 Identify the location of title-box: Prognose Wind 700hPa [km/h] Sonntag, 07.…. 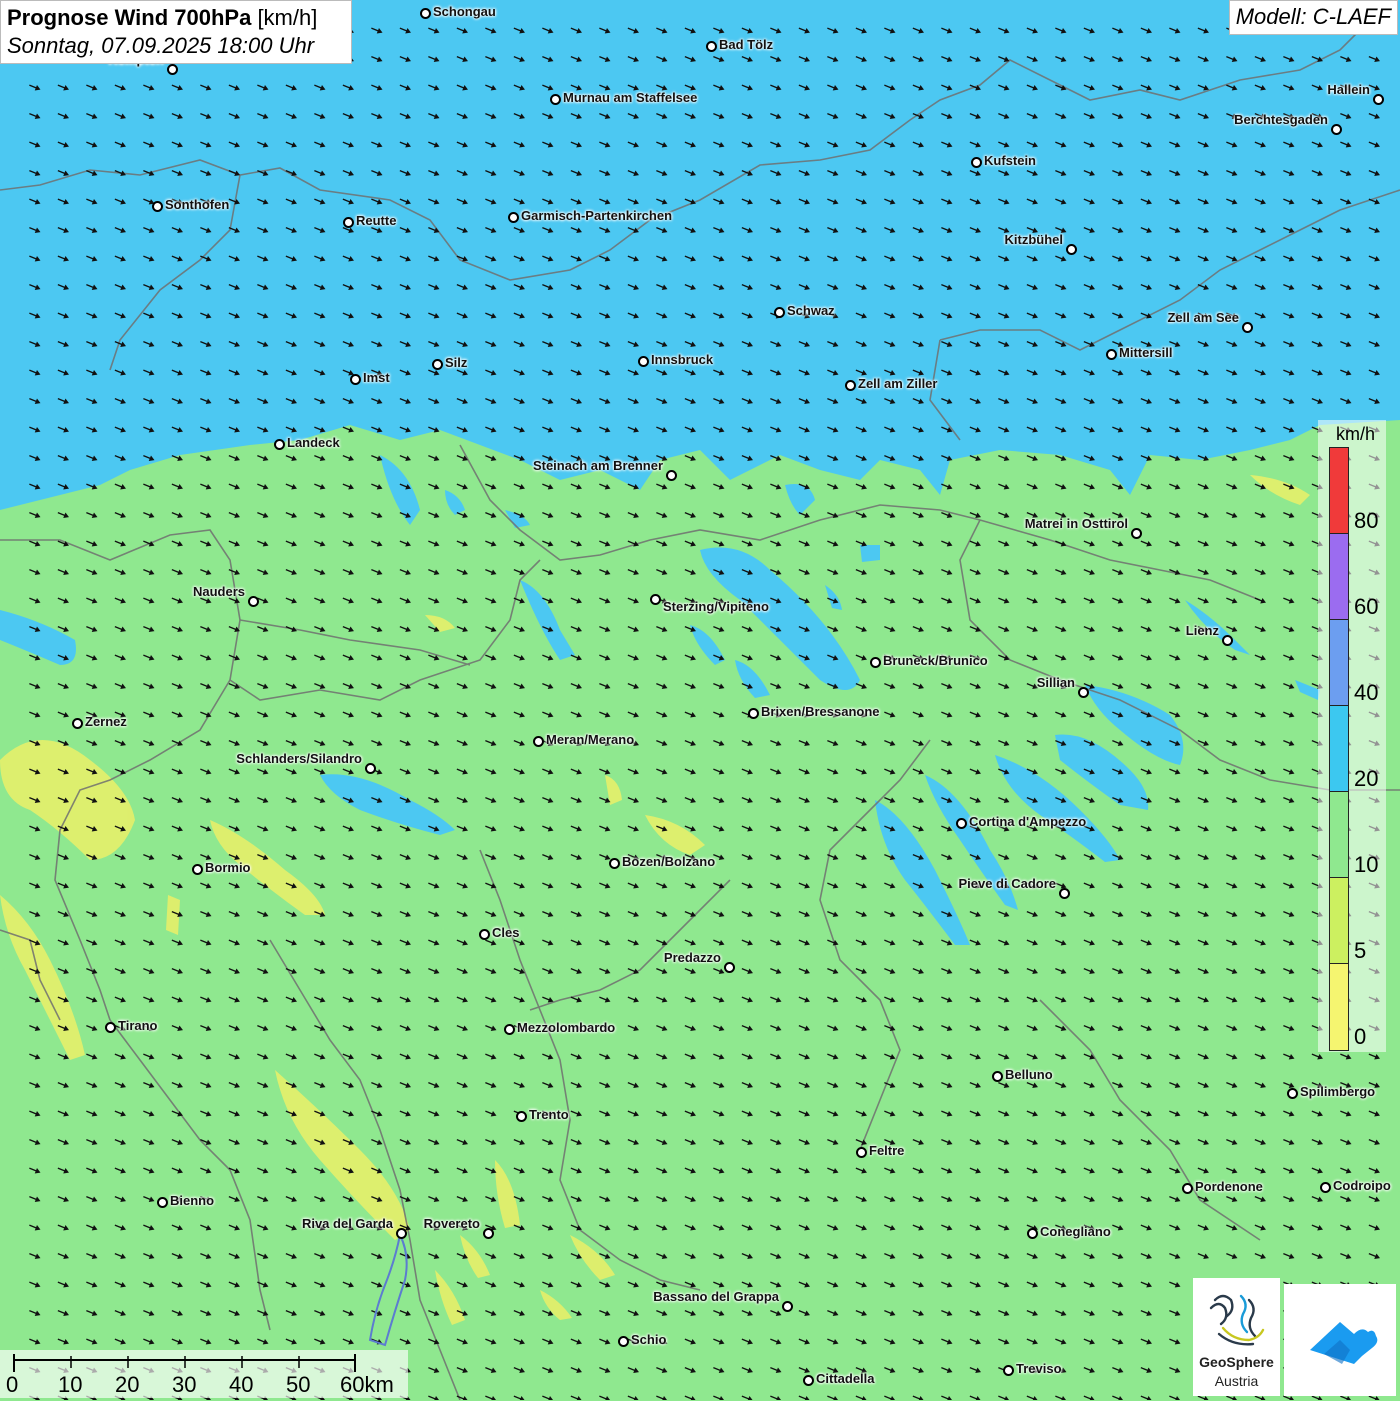
(176, 32).